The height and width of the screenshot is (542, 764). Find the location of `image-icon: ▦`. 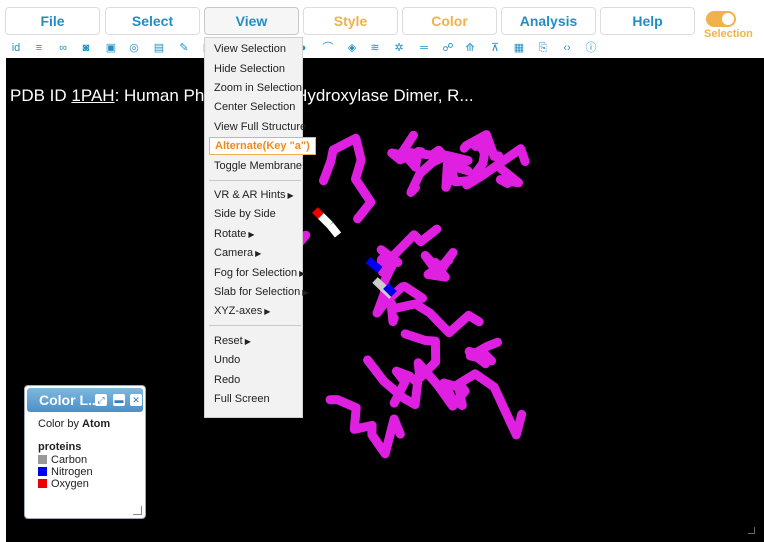

image-icon: ▦ is located at coordinates (519, 48).